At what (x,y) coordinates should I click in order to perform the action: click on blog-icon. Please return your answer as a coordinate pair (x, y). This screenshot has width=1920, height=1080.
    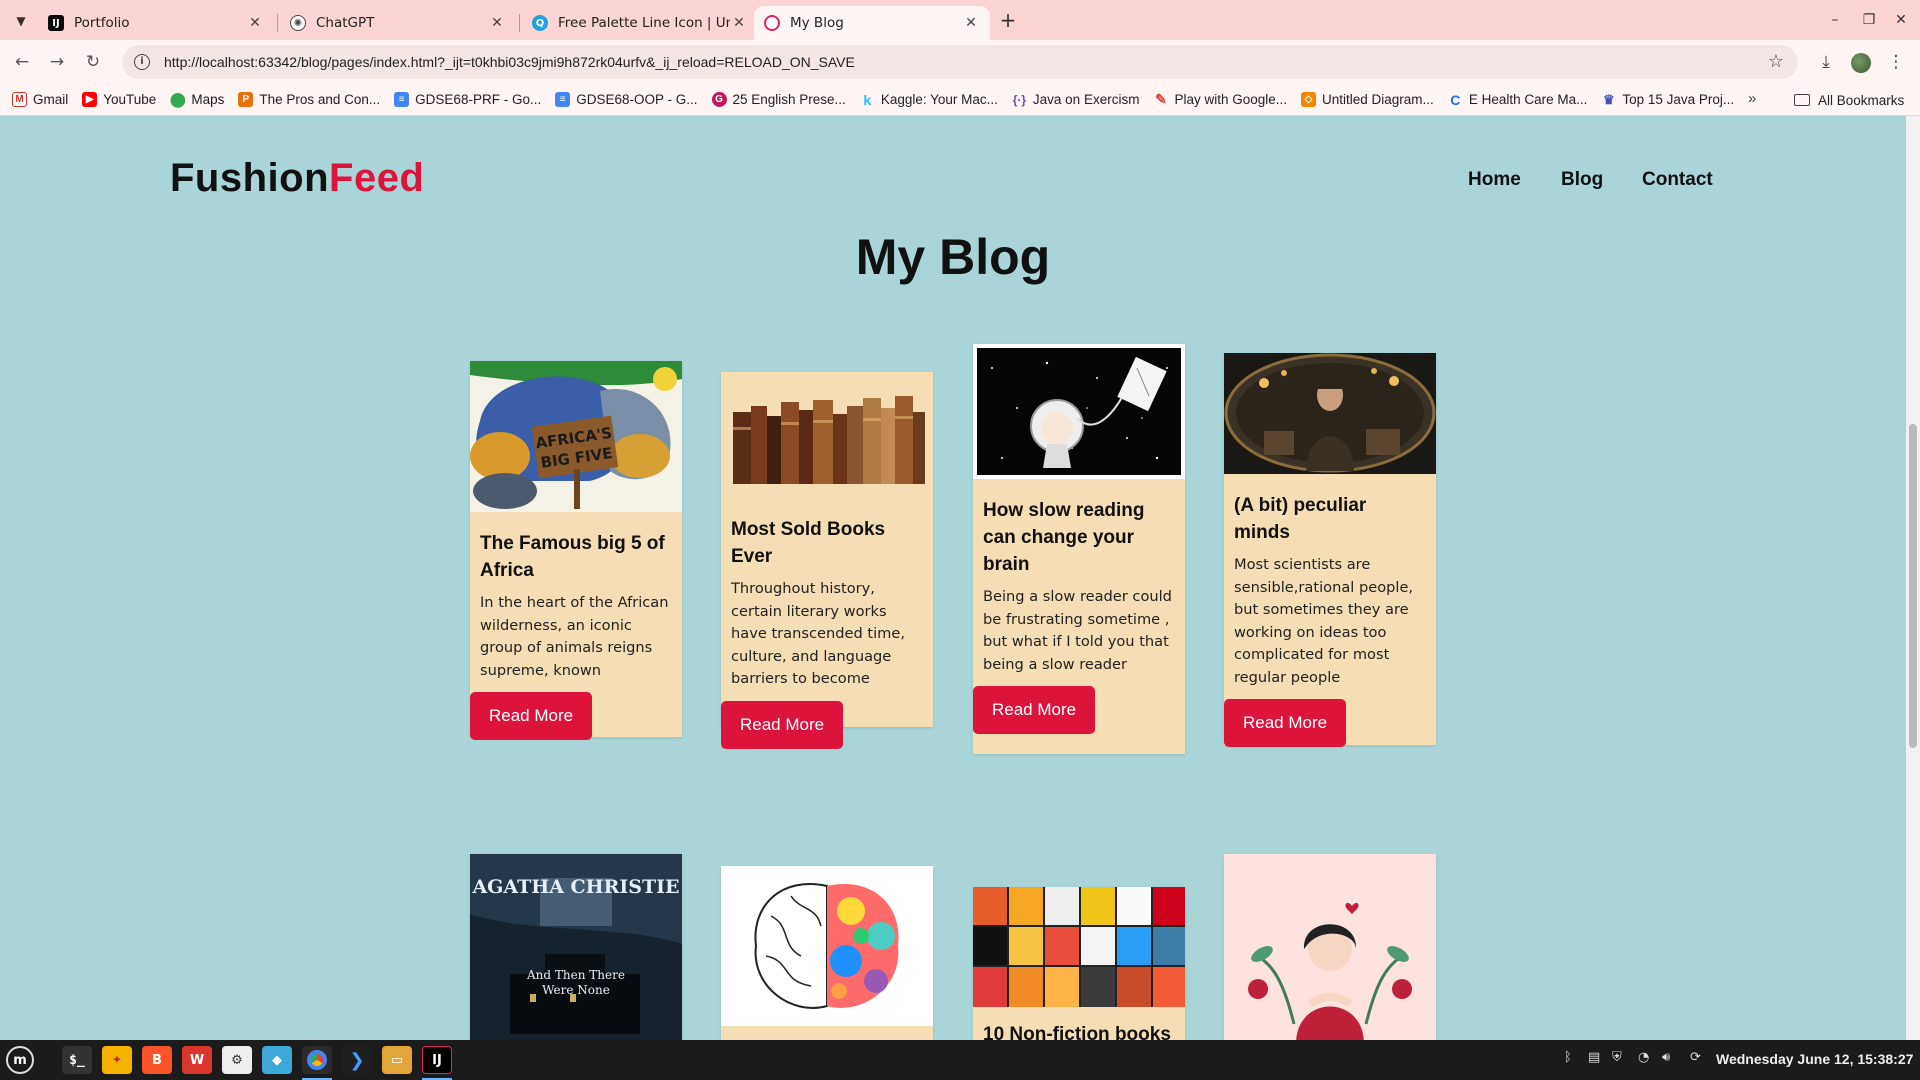
    Looking at the image, I should click on (772, 23).